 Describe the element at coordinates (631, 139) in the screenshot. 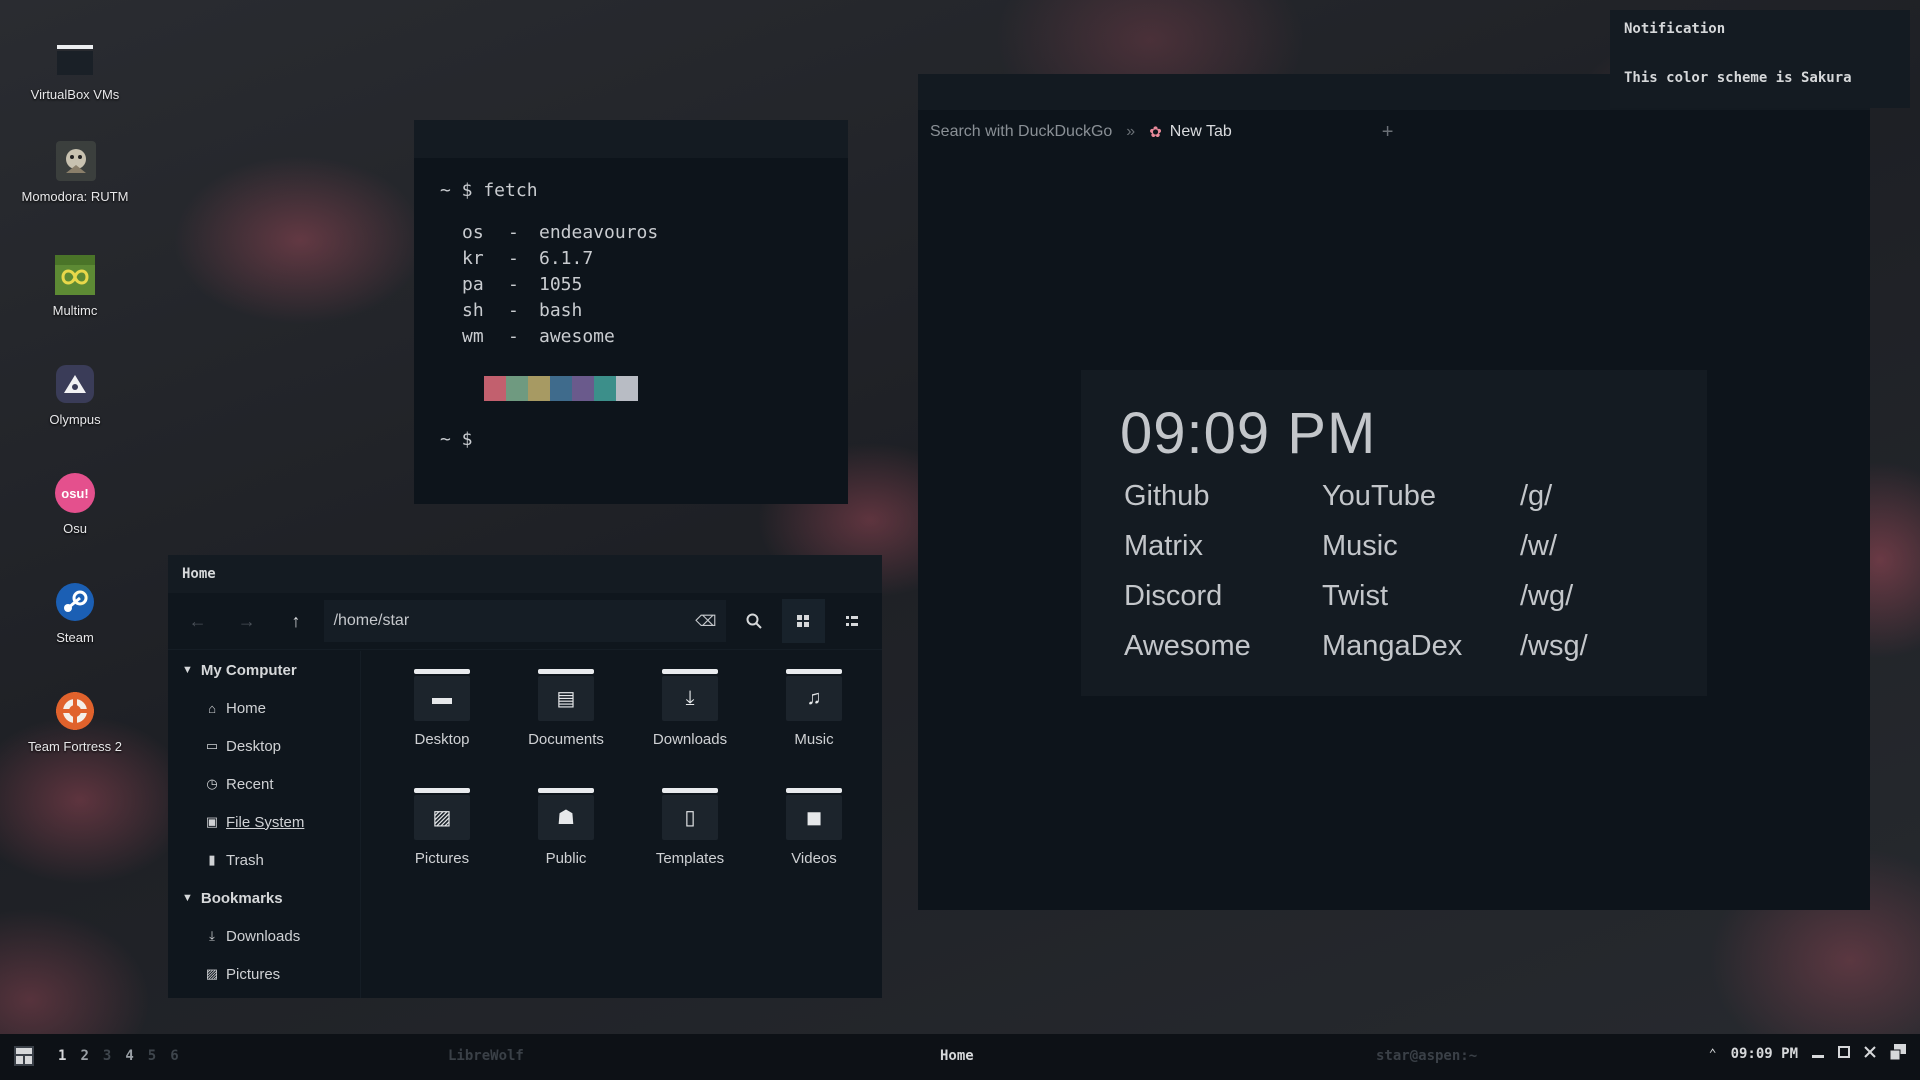

I see `terminal-titlebar` at that location.